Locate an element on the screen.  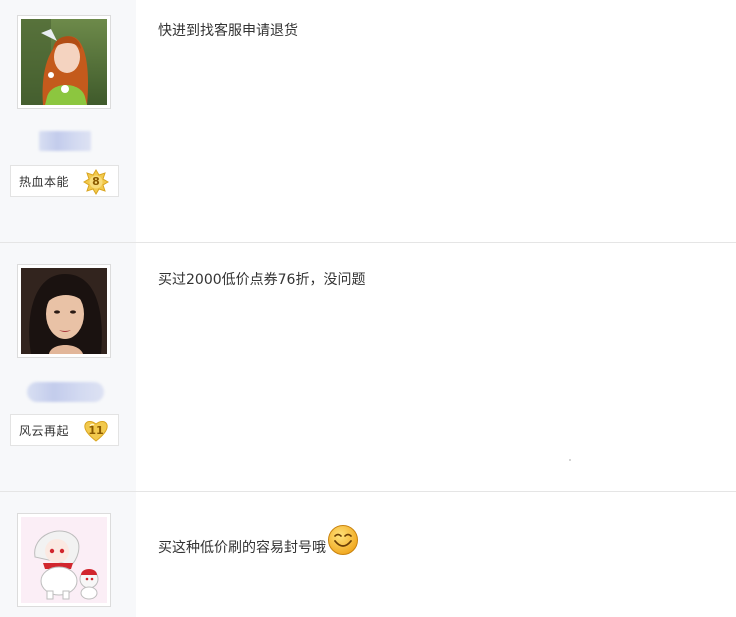
level-number: 11 is located at coordinates (96, 430).